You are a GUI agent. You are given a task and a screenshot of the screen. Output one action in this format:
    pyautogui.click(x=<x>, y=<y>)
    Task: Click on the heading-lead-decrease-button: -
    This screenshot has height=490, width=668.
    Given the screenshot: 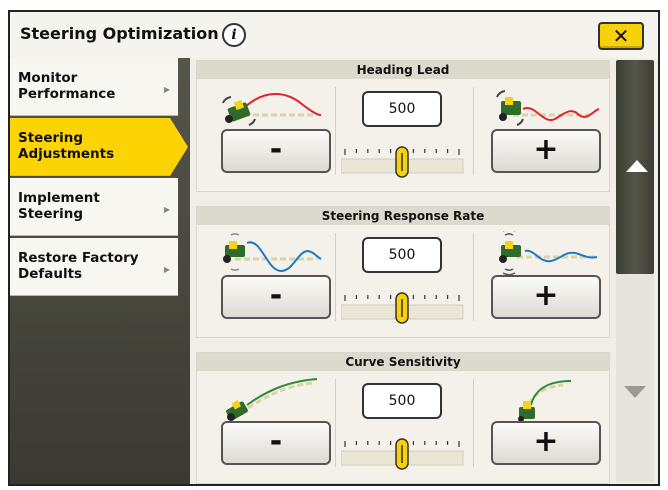 What is the action you would take?
    pyautogui.click(x=276, y=151)
    